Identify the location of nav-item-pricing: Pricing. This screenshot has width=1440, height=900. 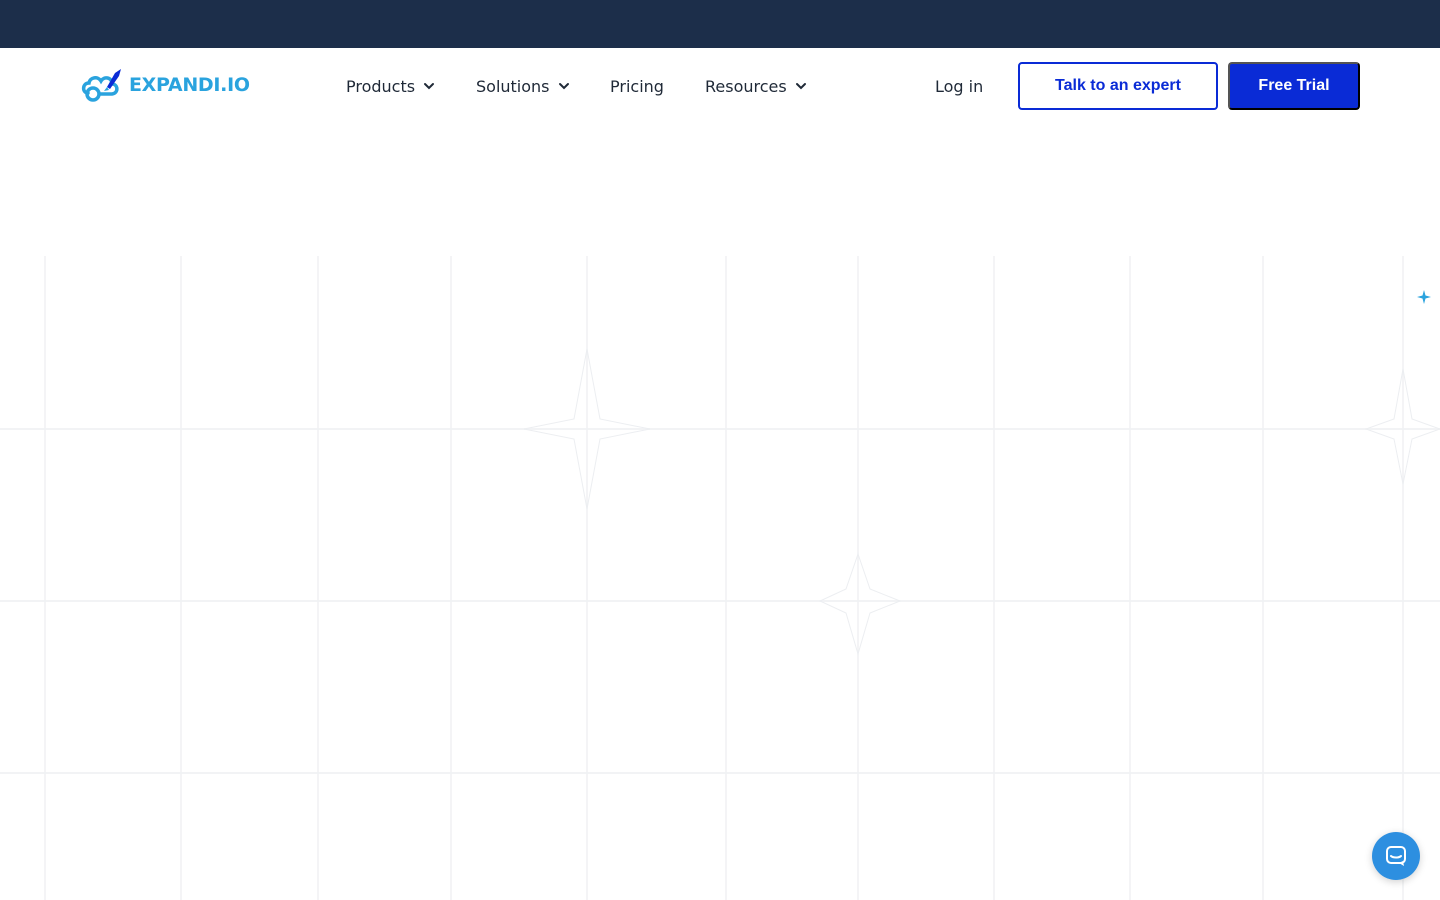
(637, 86).